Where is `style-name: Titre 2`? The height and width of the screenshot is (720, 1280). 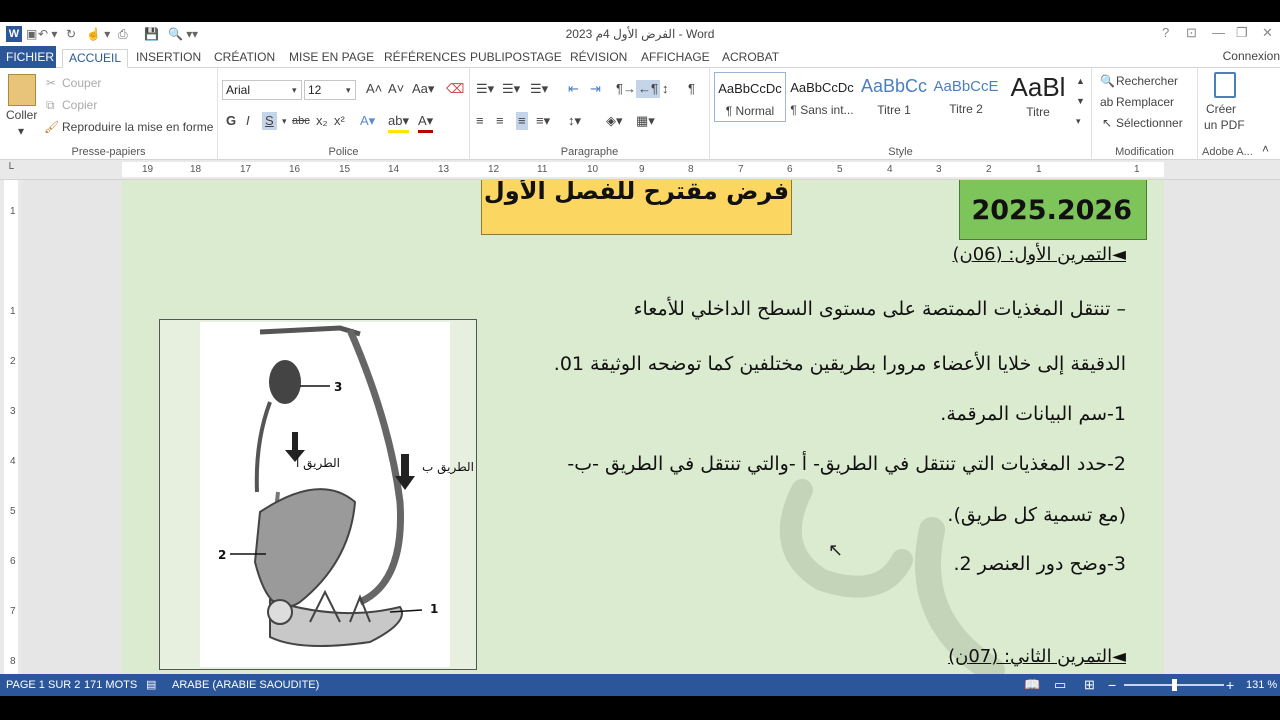 style-name: Titre 2 is located at coordinates (966, 109).